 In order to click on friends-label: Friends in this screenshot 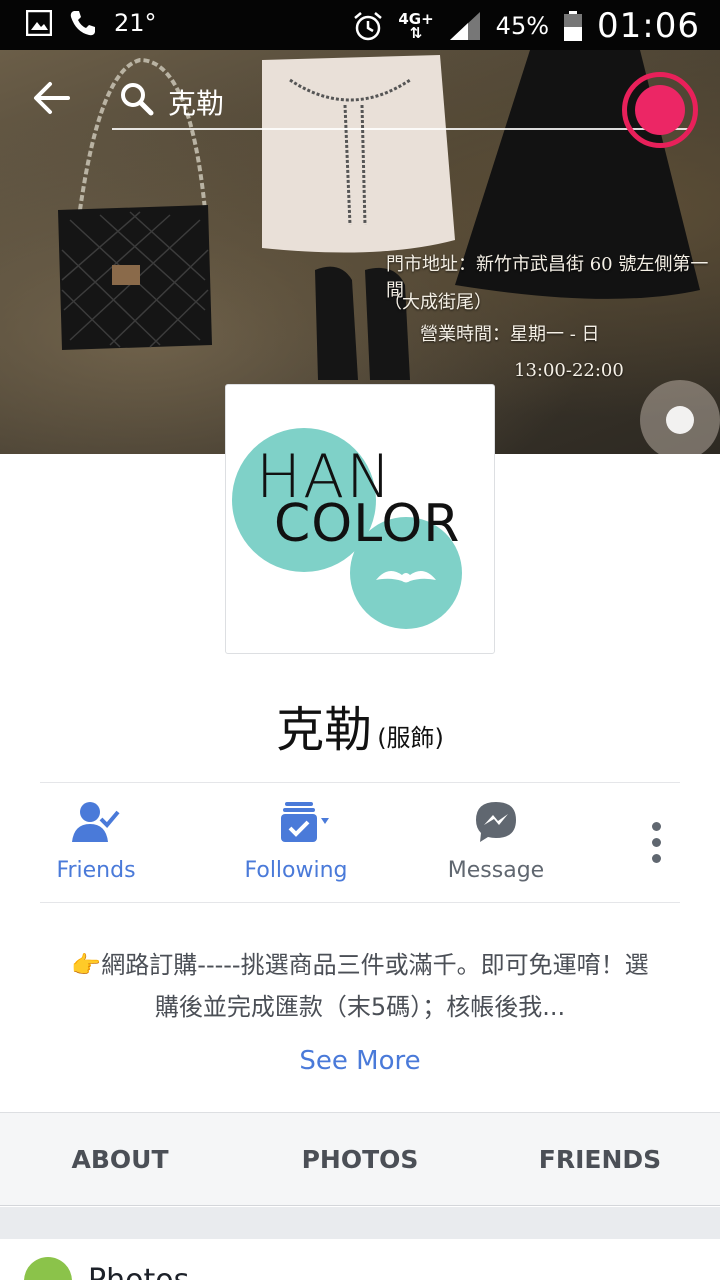, I will do `click(96, 870)`.